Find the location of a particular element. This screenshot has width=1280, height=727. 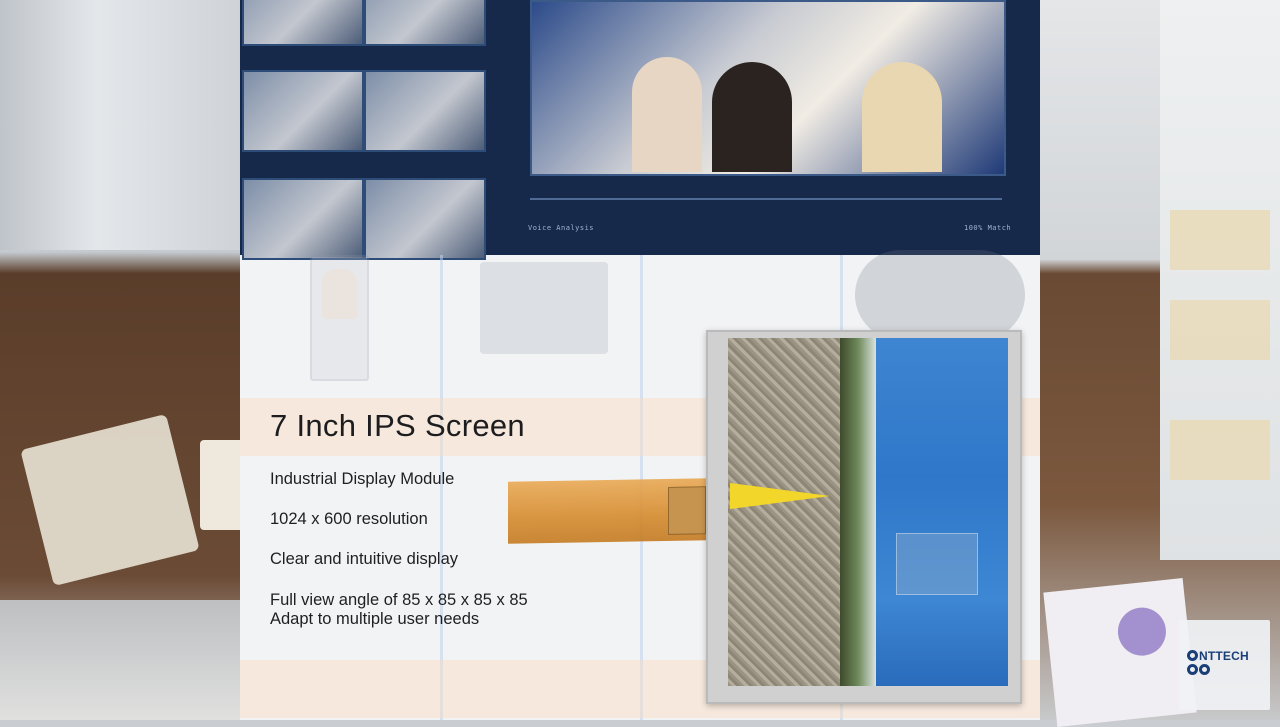

brand-wordmark: NTTECH is located at coordinates (1224, 656).